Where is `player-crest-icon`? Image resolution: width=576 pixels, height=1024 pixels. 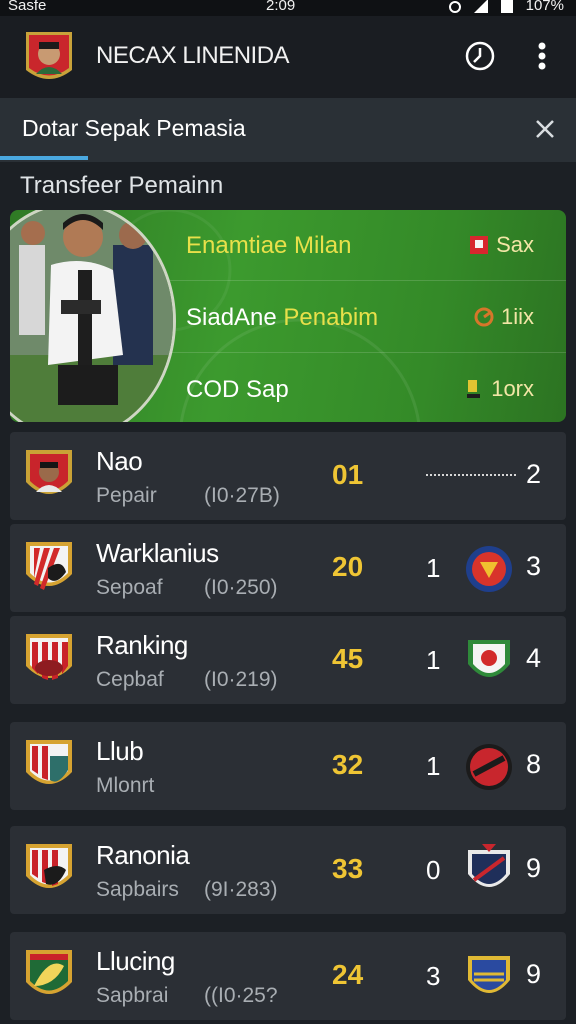
player-crest-icon is located at coordinates (49, 472).